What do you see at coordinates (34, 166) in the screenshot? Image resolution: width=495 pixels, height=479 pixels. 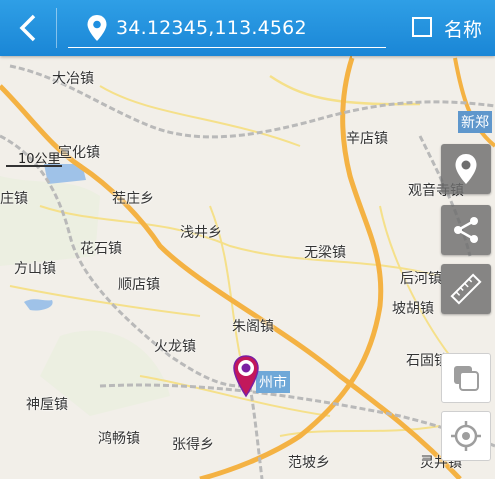 I see `map-scale-bar` at bounding box center [34, 166].